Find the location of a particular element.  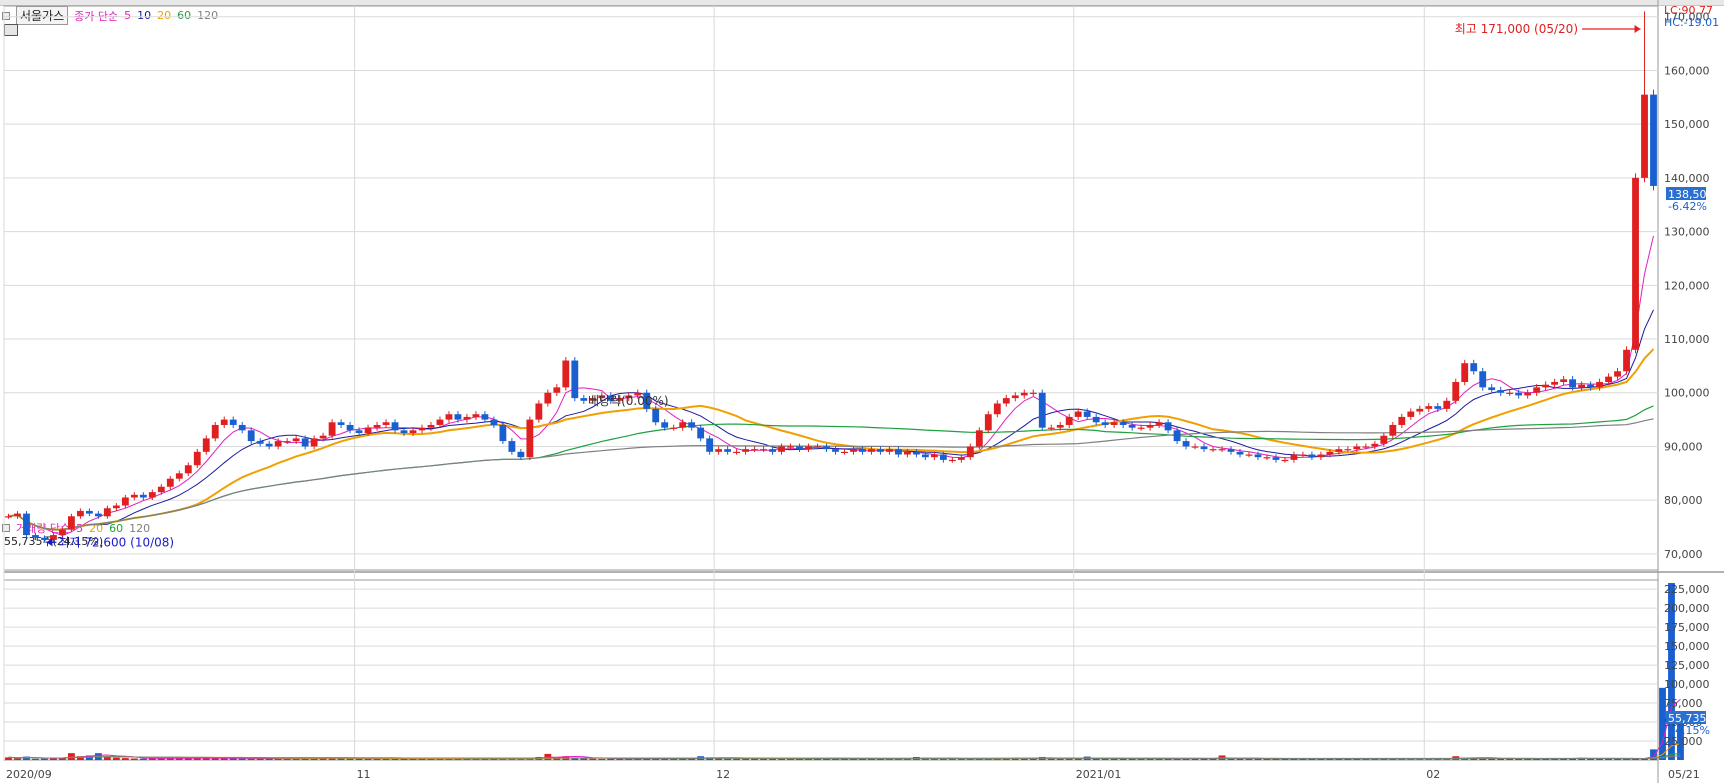

x-tick-label: 05/21 is located at coordinates (1684, 774).